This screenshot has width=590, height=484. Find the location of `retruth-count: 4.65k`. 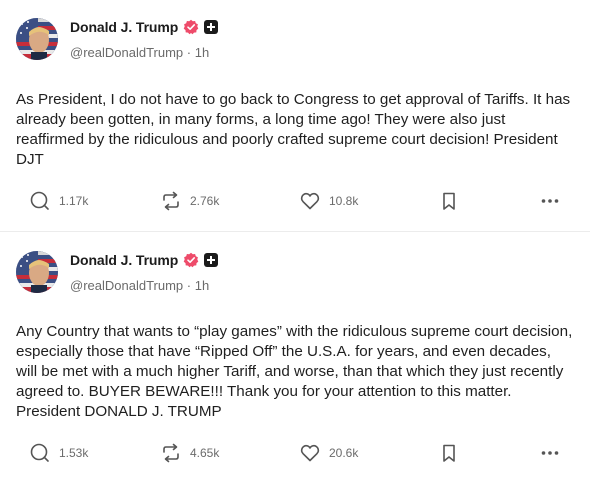

retruth-count: 4.65k is located at coordinates (205, 453).